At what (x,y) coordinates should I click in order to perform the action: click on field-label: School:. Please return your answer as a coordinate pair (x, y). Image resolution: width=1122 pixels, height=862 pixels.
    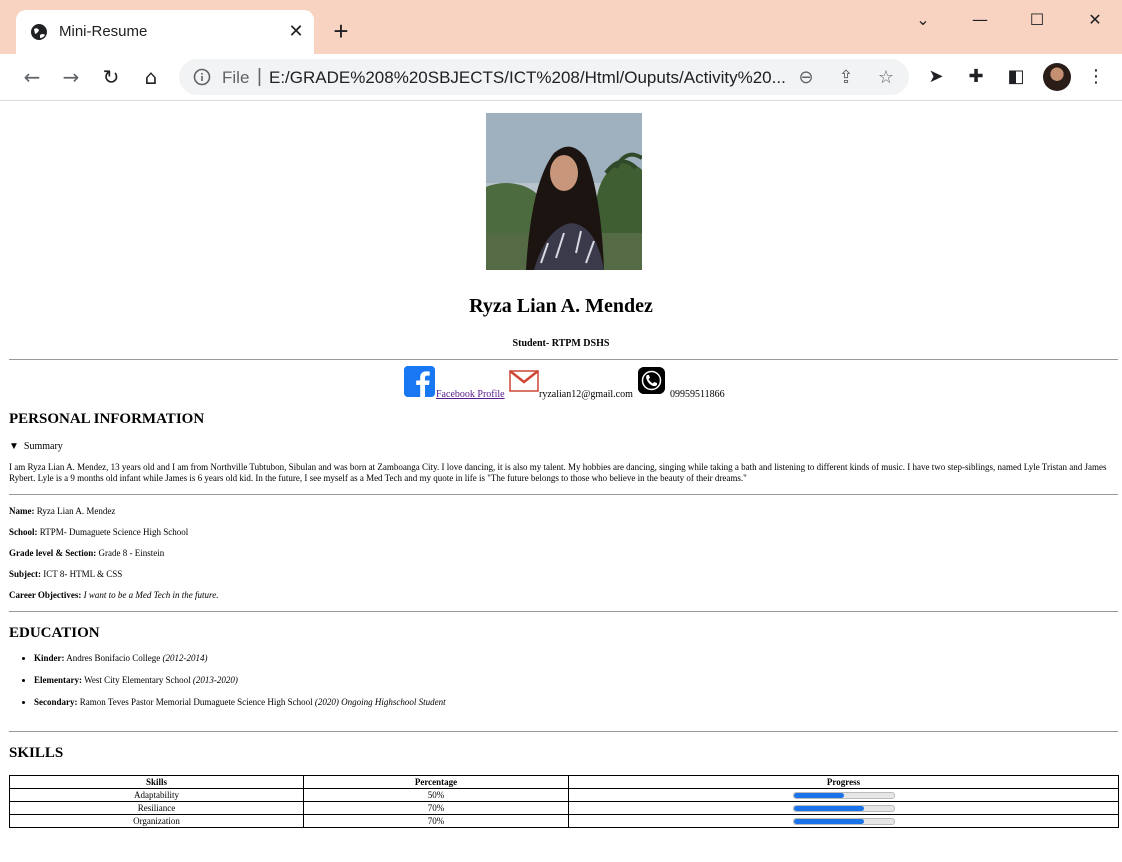
    Looking at the image, I should click on (23, 532).